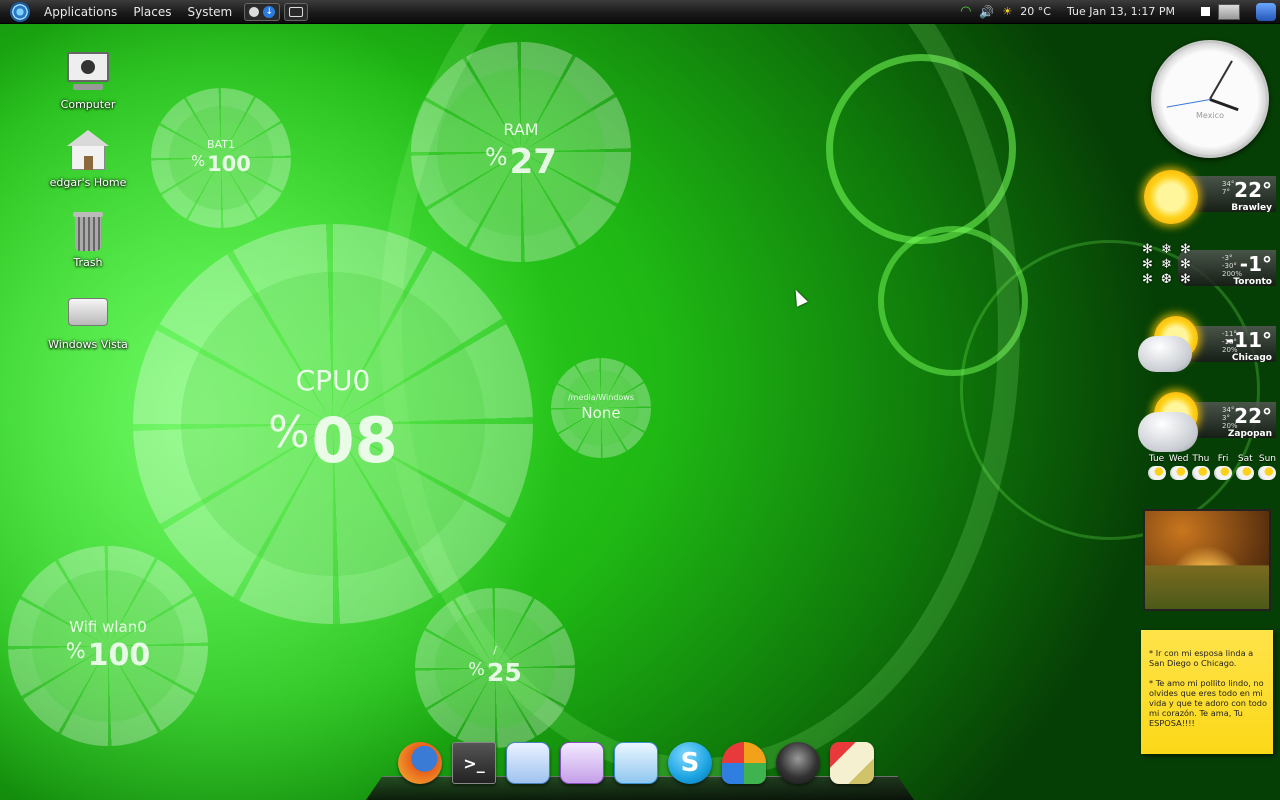 This screenshot has width=1280, height=800. Describe the element at coordinates (80, 12) in the screenshot. I see `menu-applications: Applications` at that location.